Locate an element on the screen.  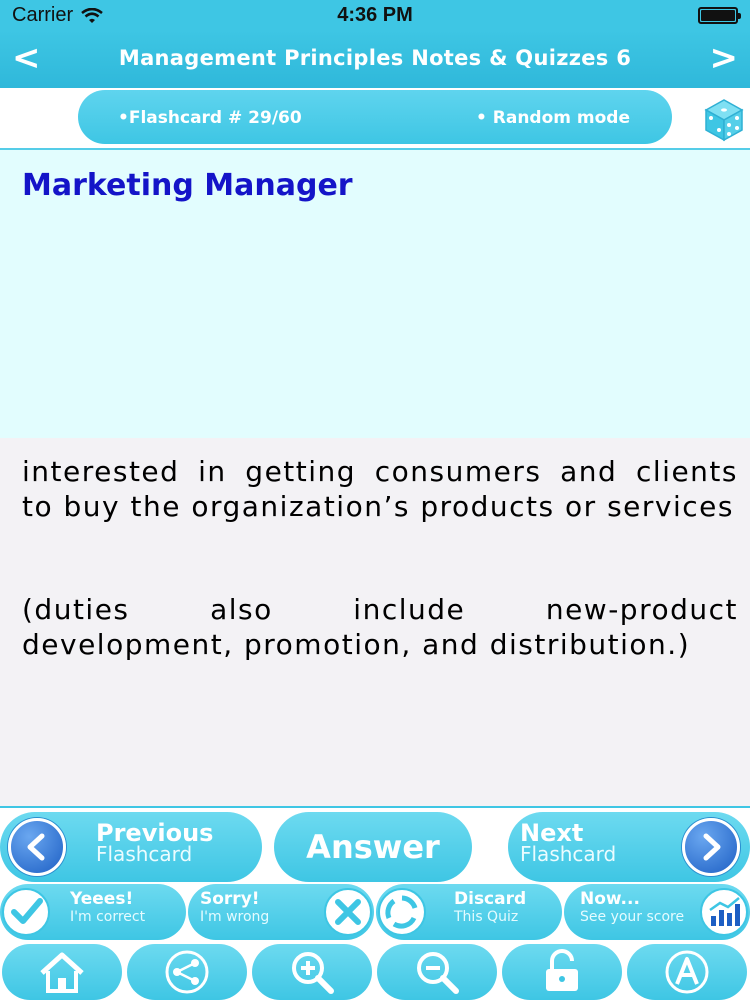
correct-label: Yeees! I'm correct is located at coordinates (107, 908).